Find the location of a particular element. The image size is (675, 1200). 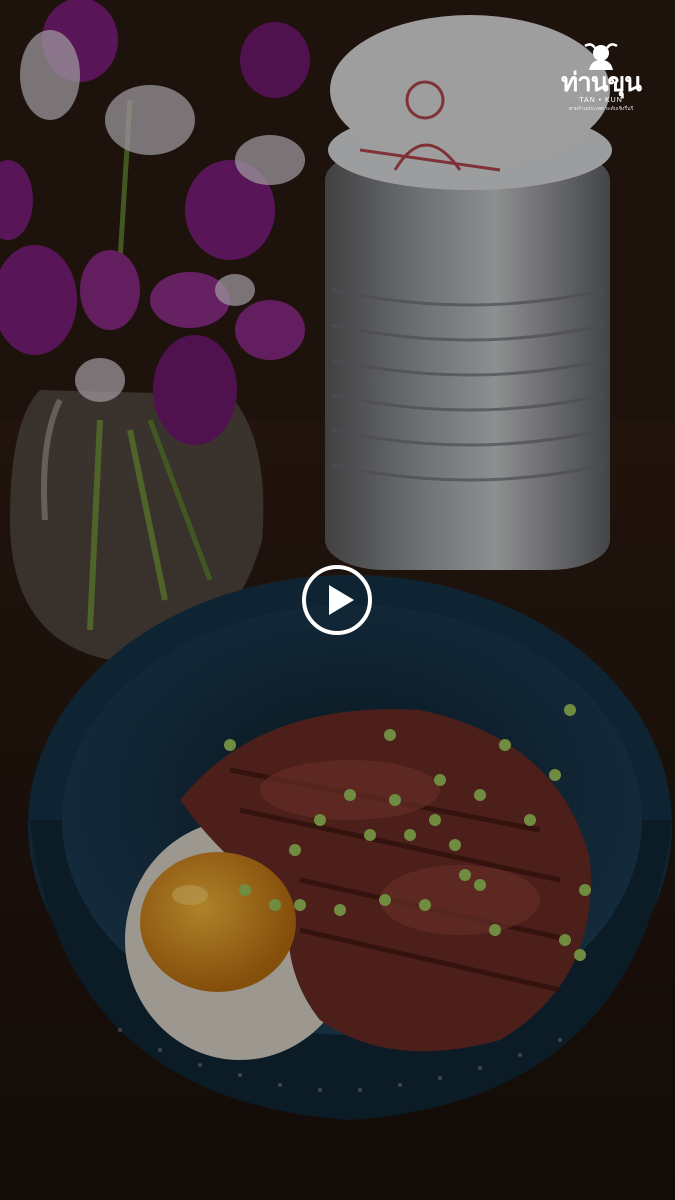

play-icon is located at coordinates (341, 600).